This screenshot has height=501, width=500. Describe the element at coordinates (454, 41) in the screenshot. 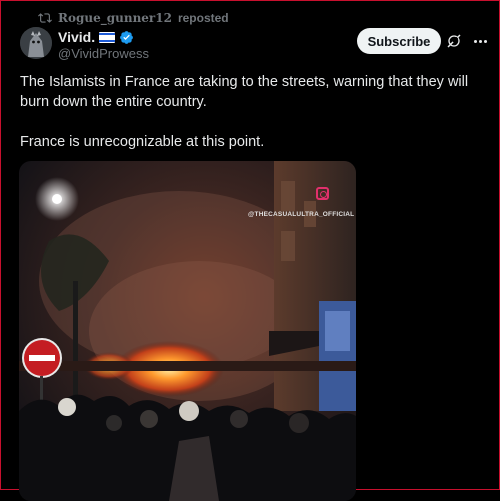

I see `grok-icon` at that location.